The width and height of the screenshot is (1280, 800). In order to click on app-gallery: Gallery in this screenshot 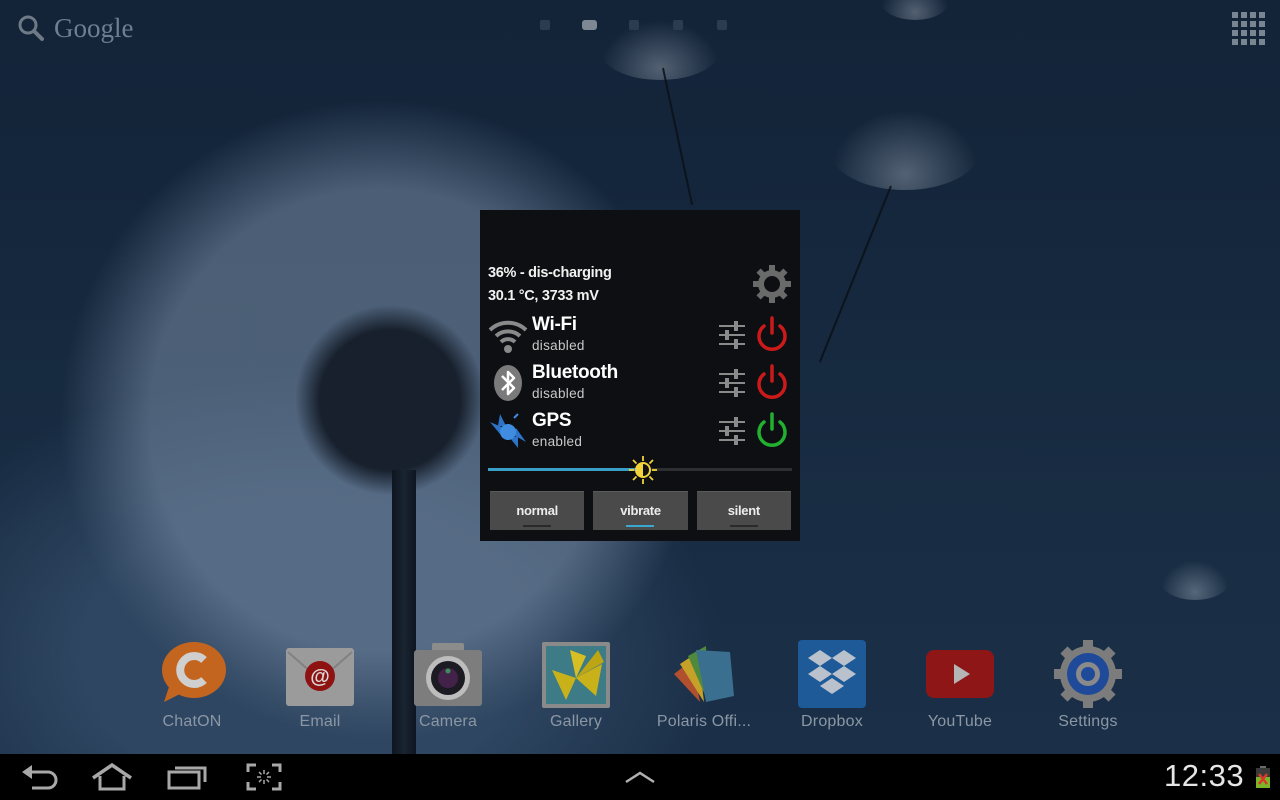, I will do `click(576, 688)`.